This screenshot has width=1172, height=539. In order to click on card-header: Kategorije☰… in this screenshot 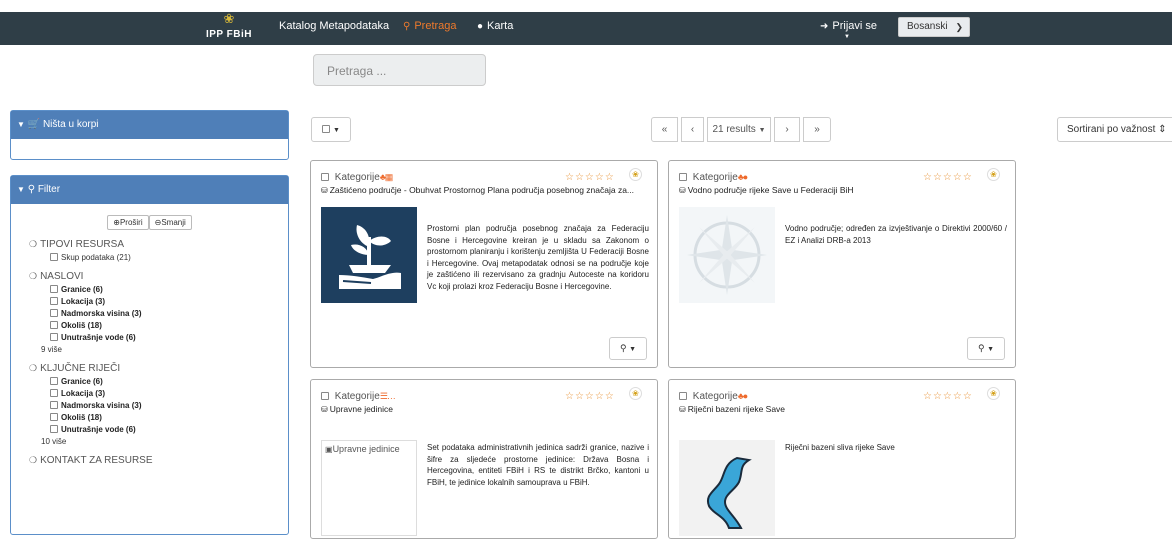, I will do `click(358, 396)`.